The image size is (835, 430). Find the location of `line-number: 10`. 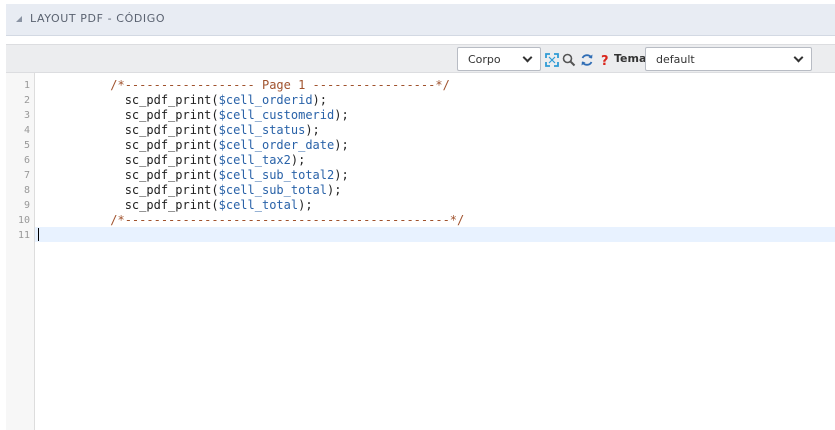

line-number: 10 is located at coordinates (23, 220).